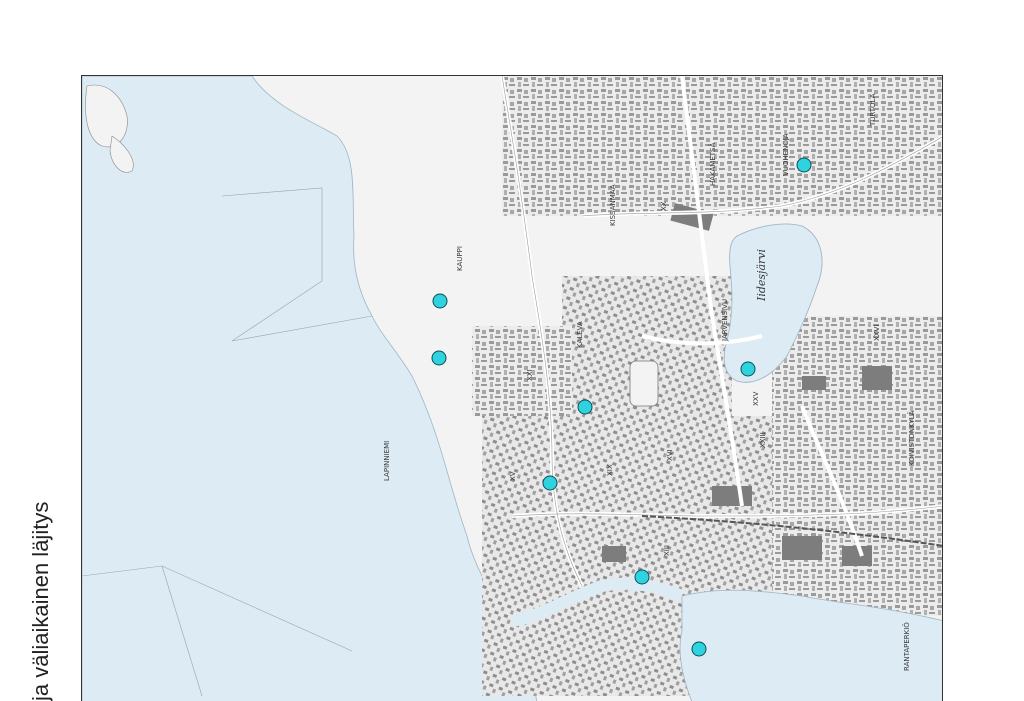 Image resolution: width=1024 pixels, height=701 pixels. Describe the element at coordinates (906, 646) in the screenshot. I see `label-rantaperkio: RANTAPERKIÖ` at that location.